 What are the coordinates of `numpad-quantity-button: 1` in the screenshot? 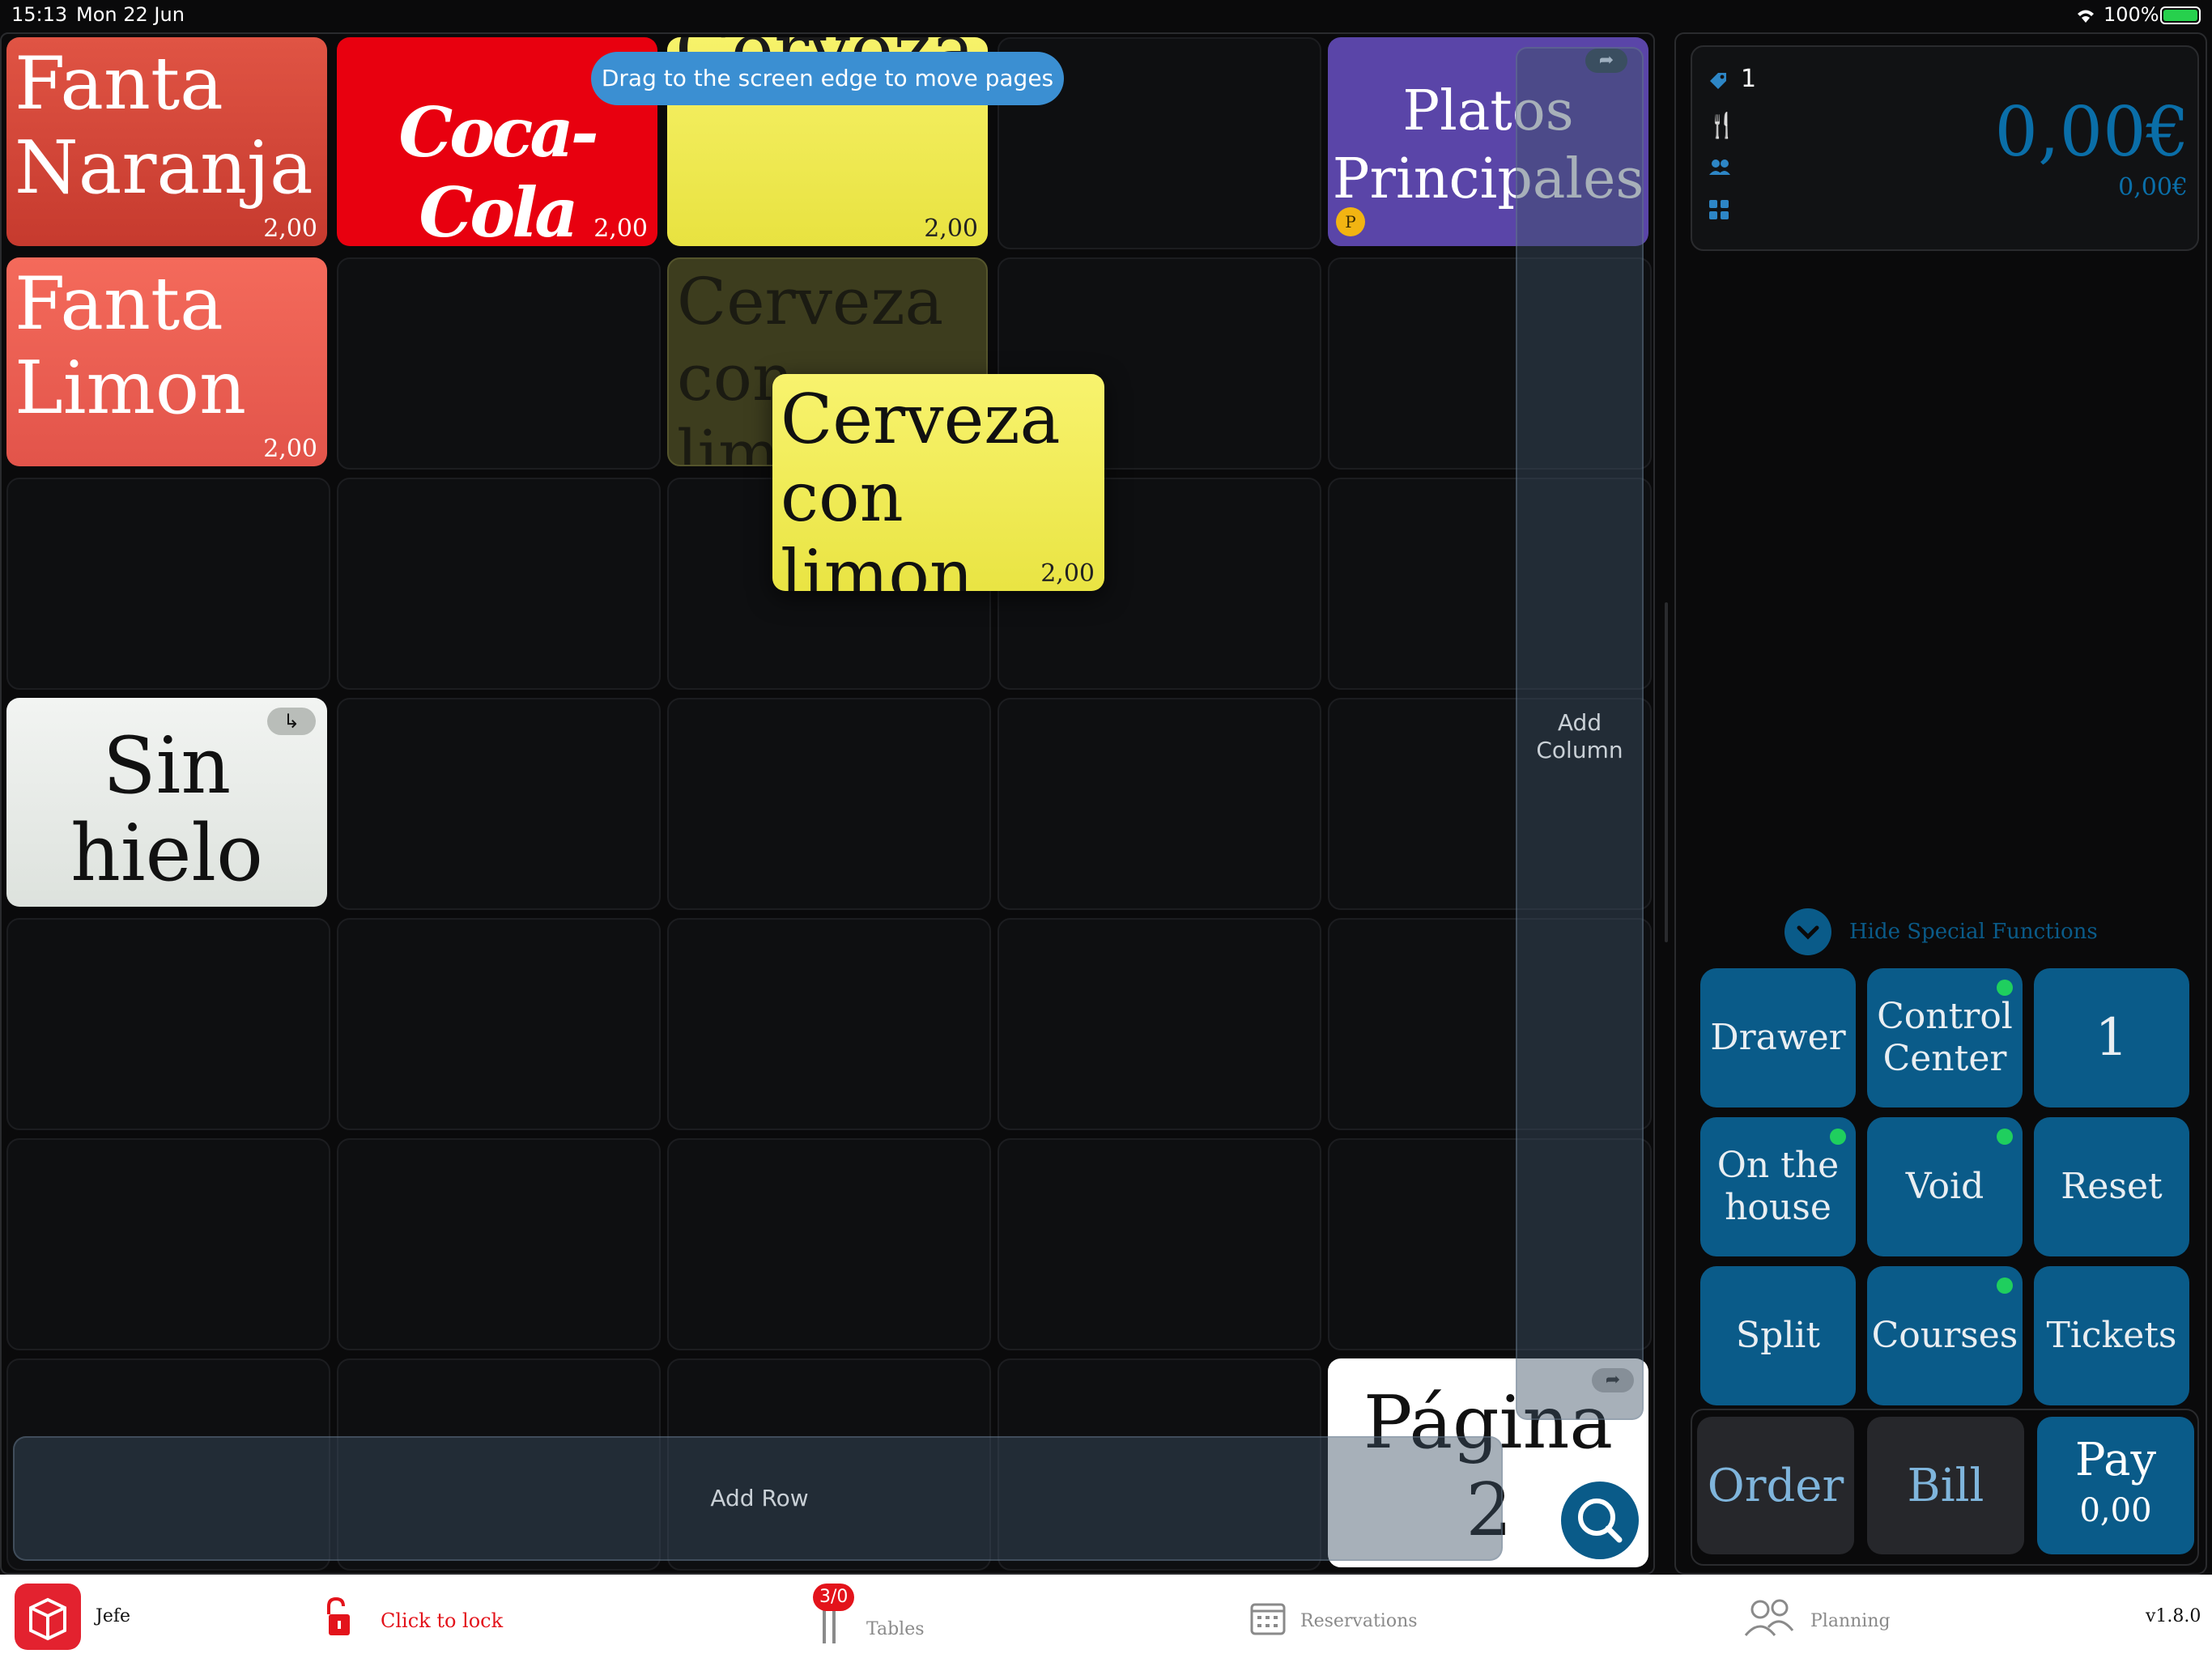 It's located at (2112, 1037).